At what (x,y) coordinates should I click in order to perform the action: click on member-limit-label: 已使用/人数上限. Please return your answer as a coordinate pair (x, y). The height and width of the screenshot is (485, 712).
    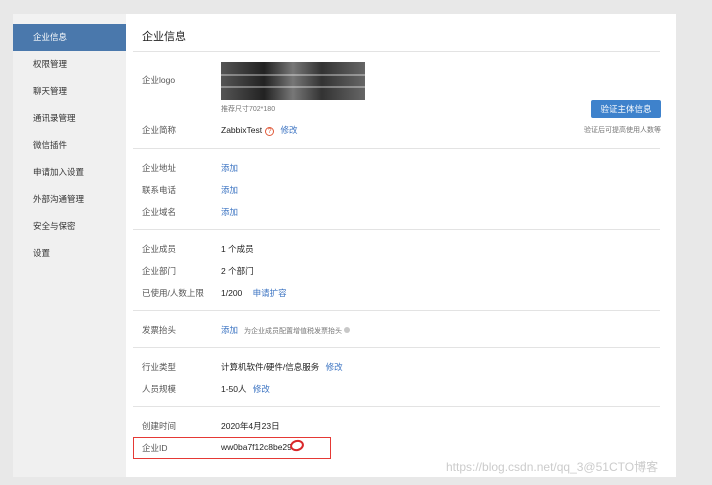
    Looking at the image, I should click on (173, 293).